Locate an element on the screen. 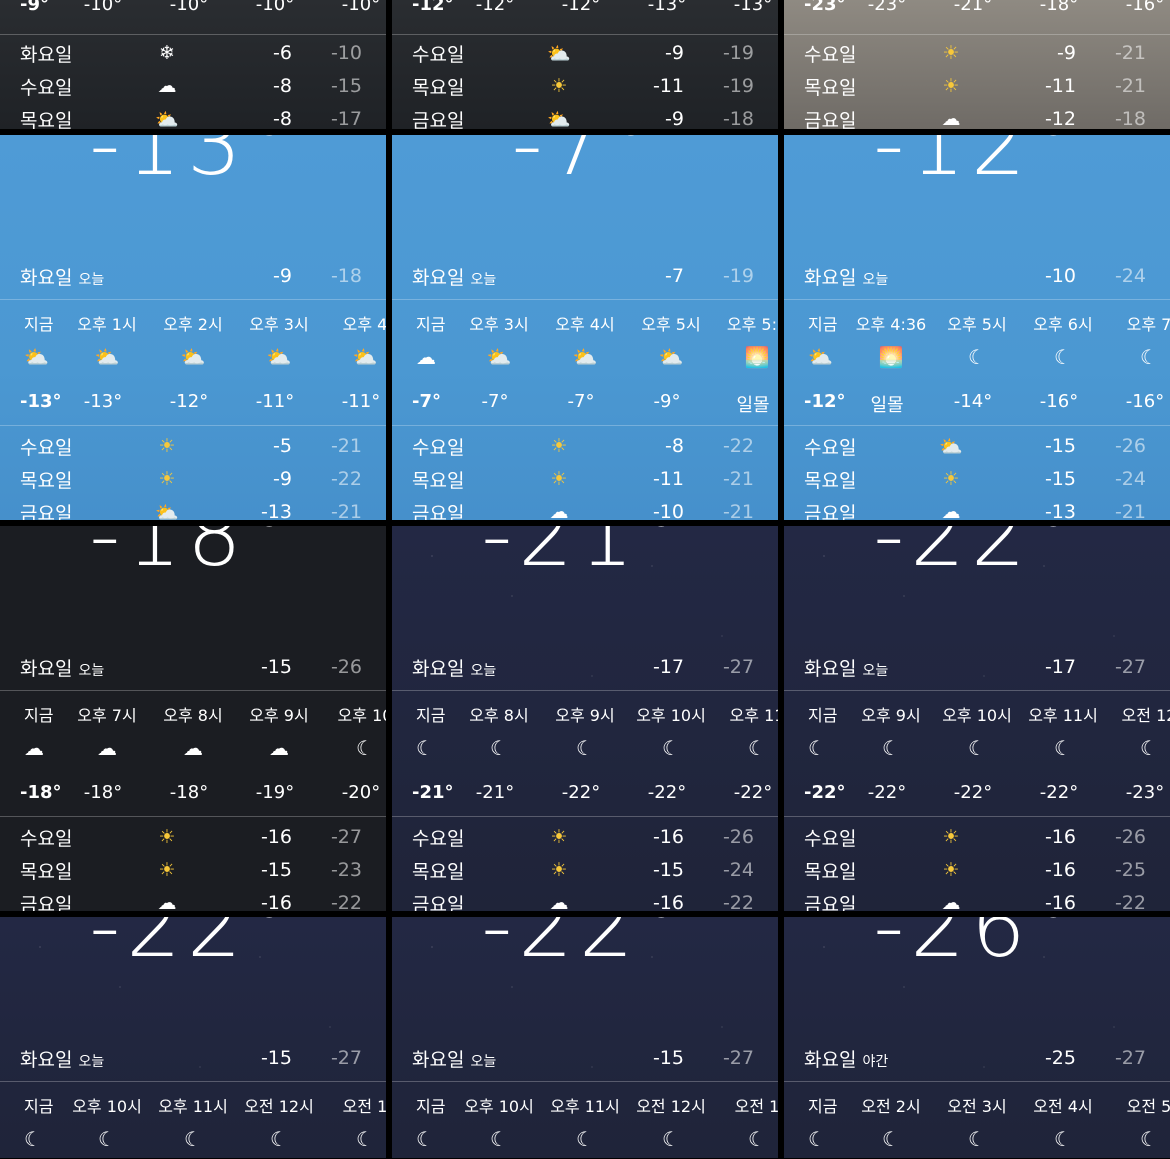 This screenshot has height=1159, width=1170. high-temp: -10 is located at coordinates (1060, 276).